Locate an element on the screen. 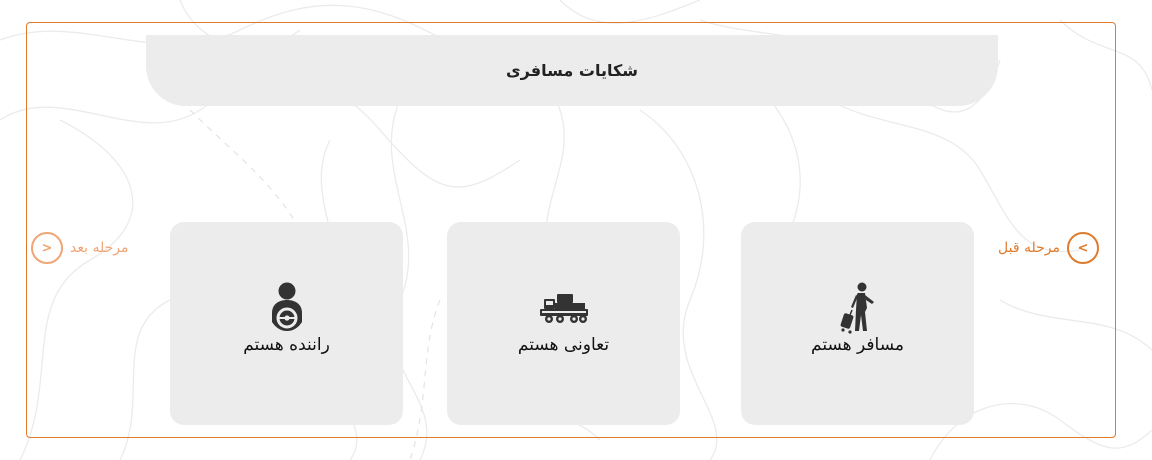  traveler-icon is located at coordinates (857, 308).